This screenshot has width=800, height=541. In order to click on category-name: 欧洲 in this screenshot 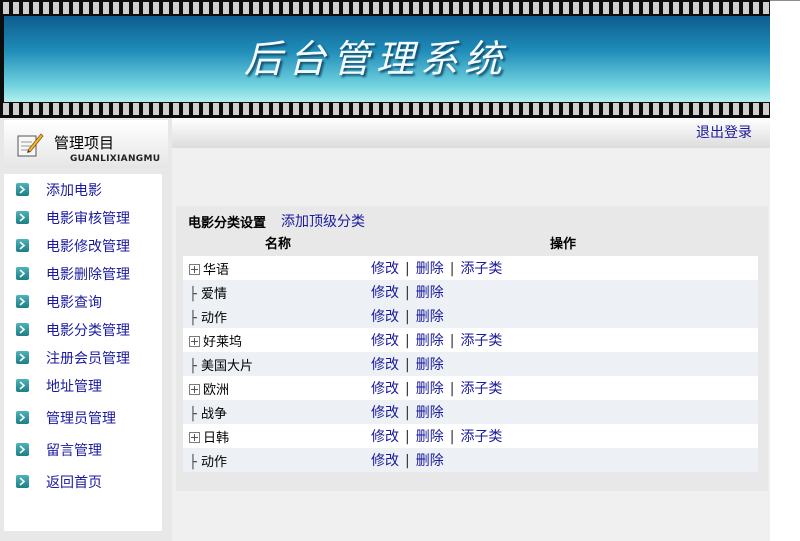, I will do `click(209, 388)`.